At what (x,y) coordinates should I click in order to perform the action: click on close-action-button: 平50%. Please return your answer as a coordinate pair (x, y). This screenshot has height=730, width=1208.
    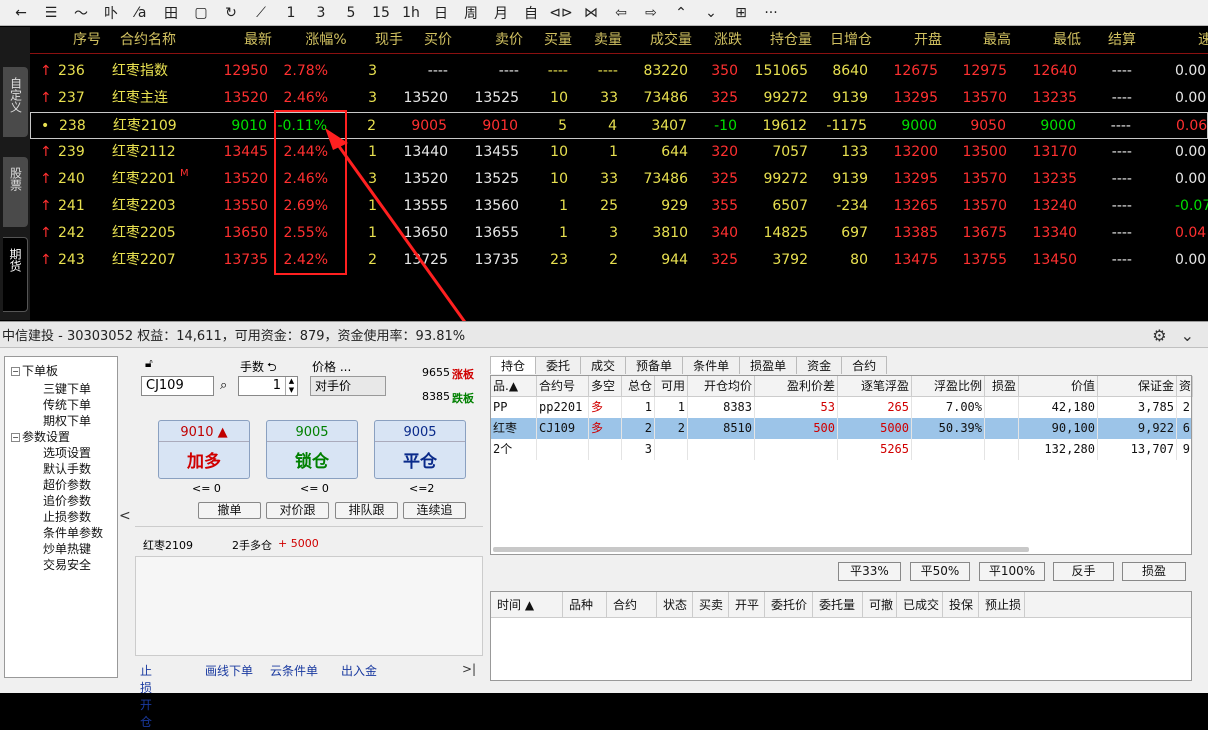
    Looking at the image, I should click on (940, 571).